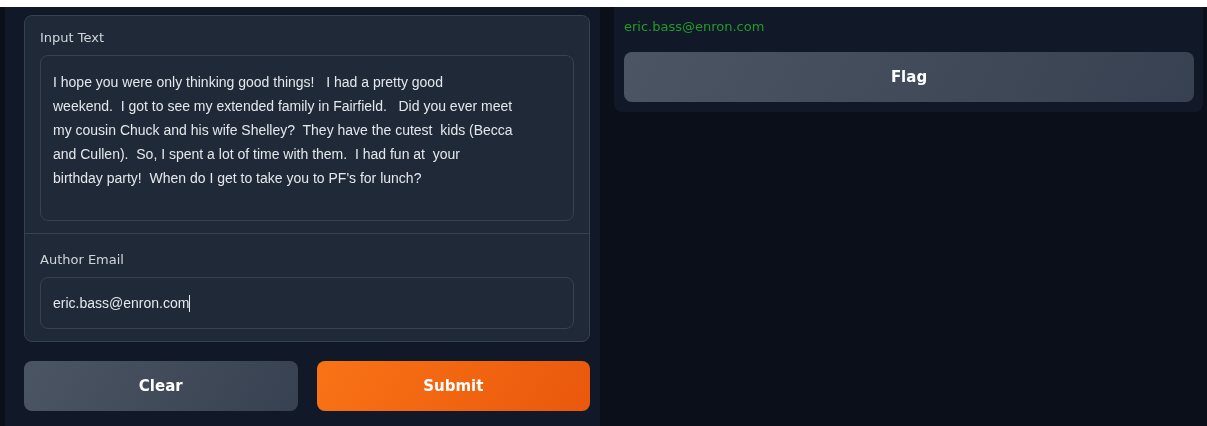  I want to click on flag-button: Flag, so click(909, 77).